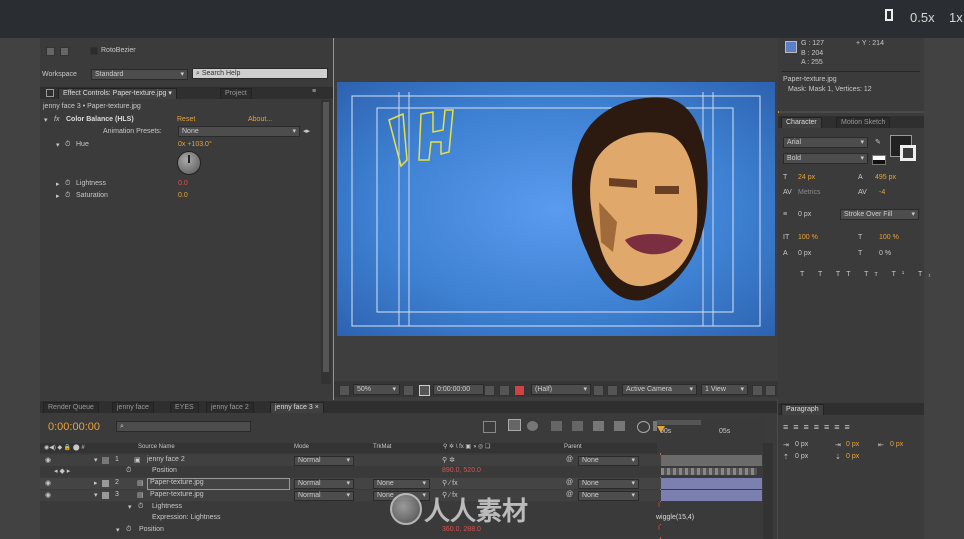 Image resolution: width=964 pixels, height=539 pixels. What do you see at coordinates (878, 142) in the screenshot?
I see `eyedropper-icon: ✎` at bounding box center [878, 142].